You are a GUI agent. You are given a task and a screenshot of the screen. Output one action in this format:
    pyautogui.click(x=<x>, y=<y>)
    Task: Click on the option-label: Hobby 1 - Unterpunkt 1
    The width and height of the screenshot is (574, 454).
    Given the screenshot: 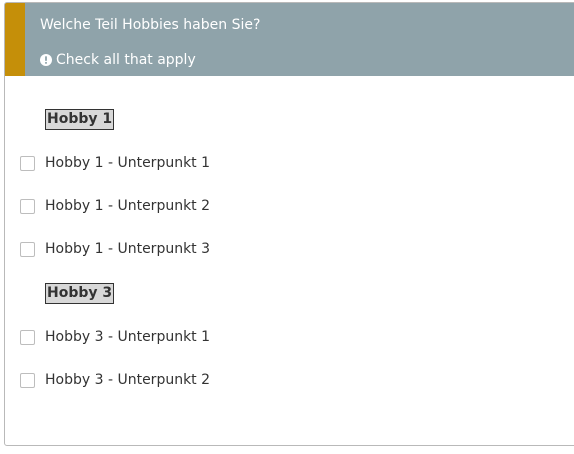 What is the action you would take?
    pyautogui.click(x=128, y=163)
    